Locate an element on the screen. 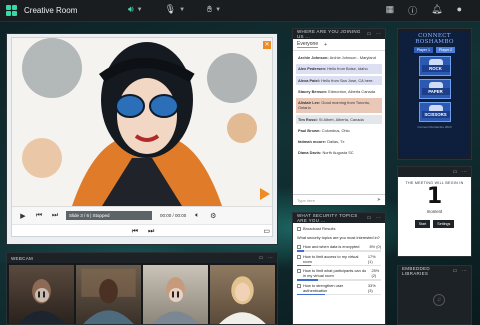 This screenshot has width=480, height=325. play-button: ▶ is located at coordinates (23, 216).